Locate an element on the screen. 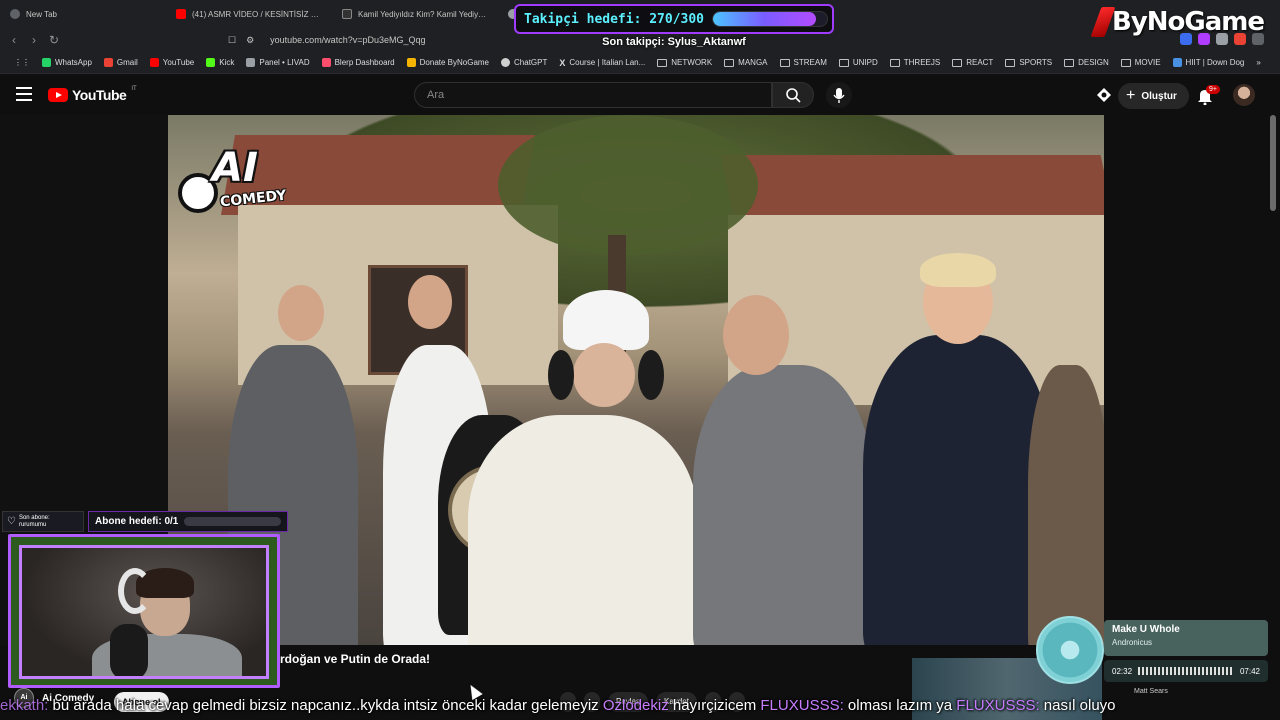 The height and width of the screenshot is (720, 1280). white-hat is located at coordinates (606, 320).